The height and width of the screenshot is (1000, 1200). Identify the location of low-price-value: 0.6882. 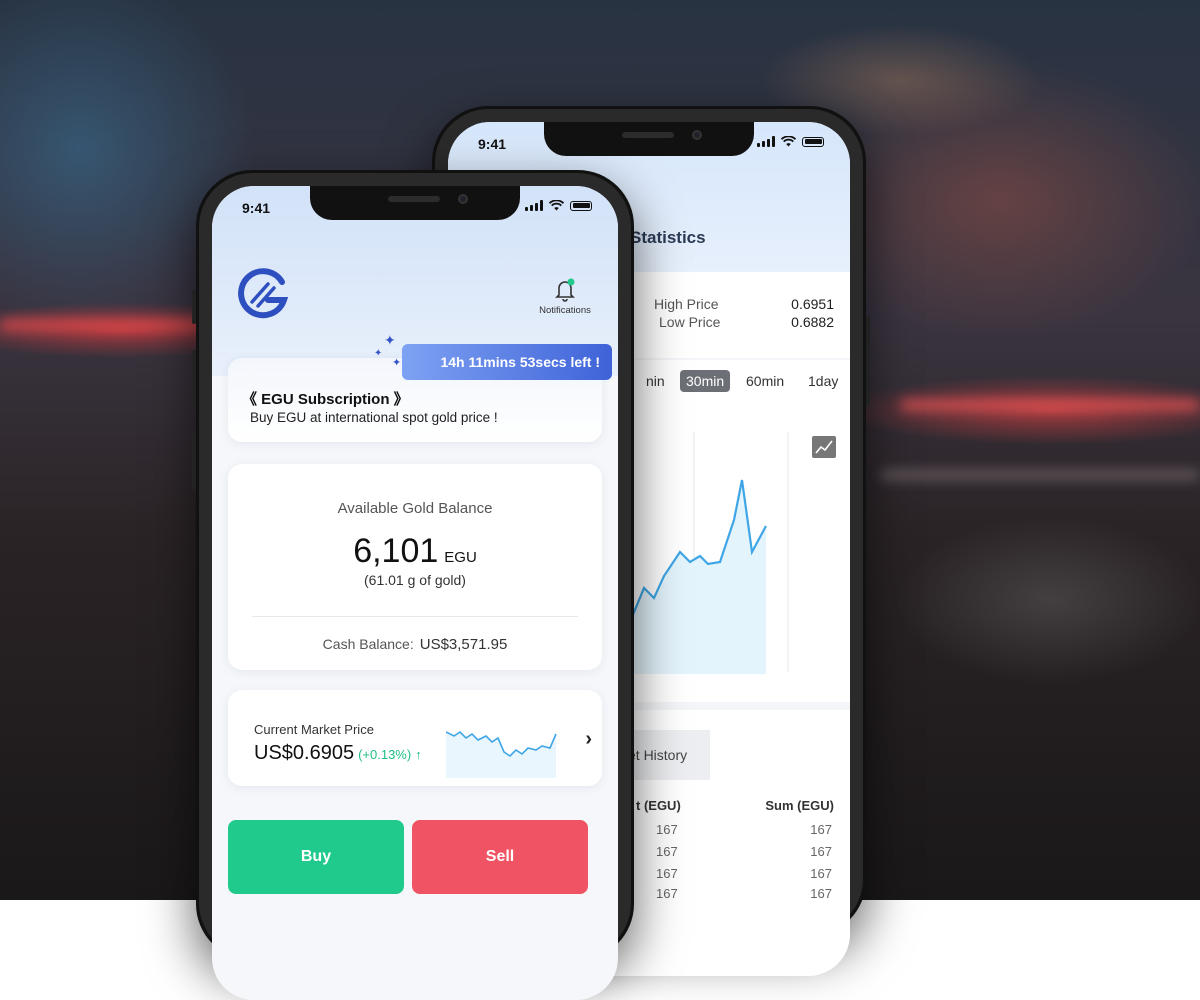
(812, 322).